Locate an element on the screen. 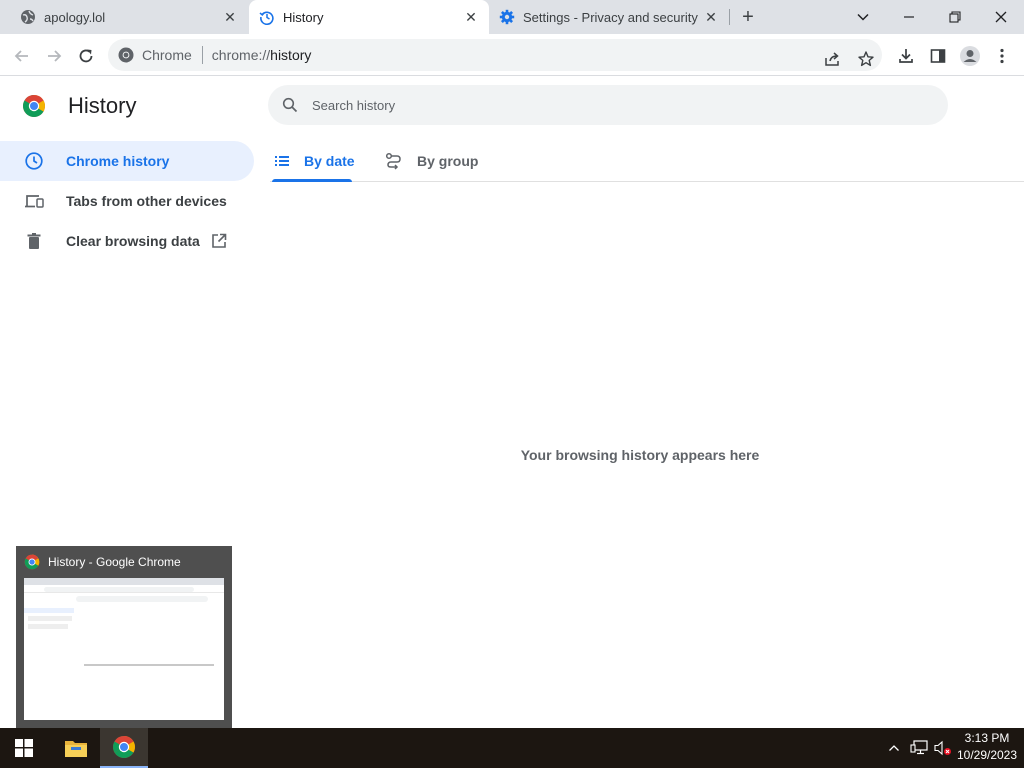  settings-gear-icon is located at coordinates (507, 17).